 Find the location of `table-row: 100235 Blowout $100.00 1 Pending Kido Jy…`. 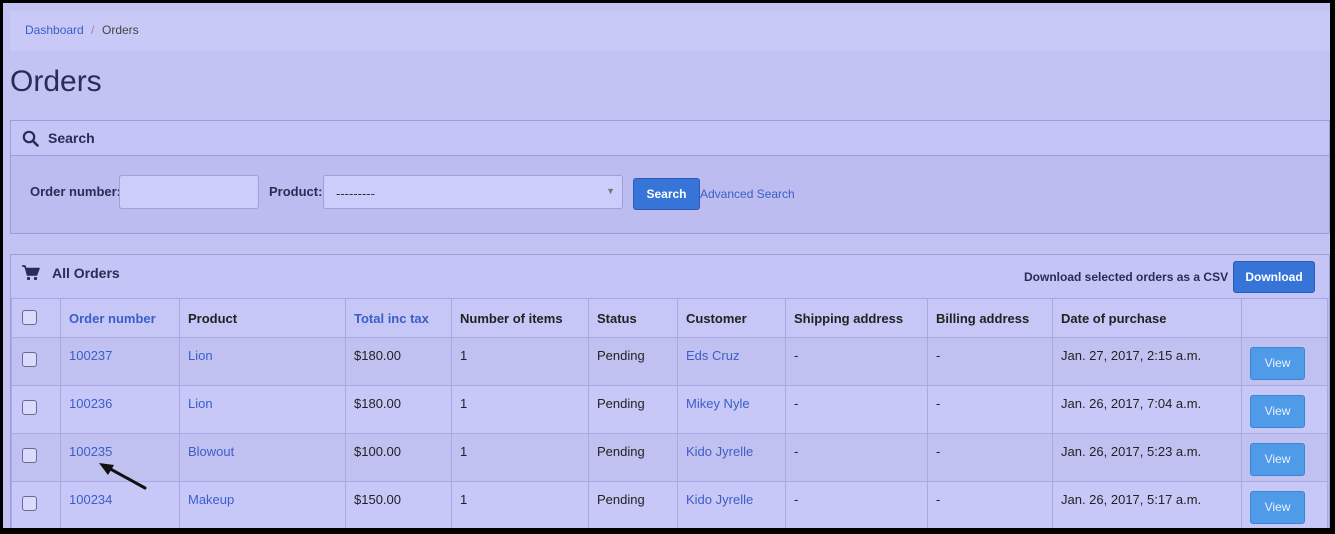

table-row: 100235 Blowout $100.00 1 Pending Kido Jy… is located at coordinates (669, 457).